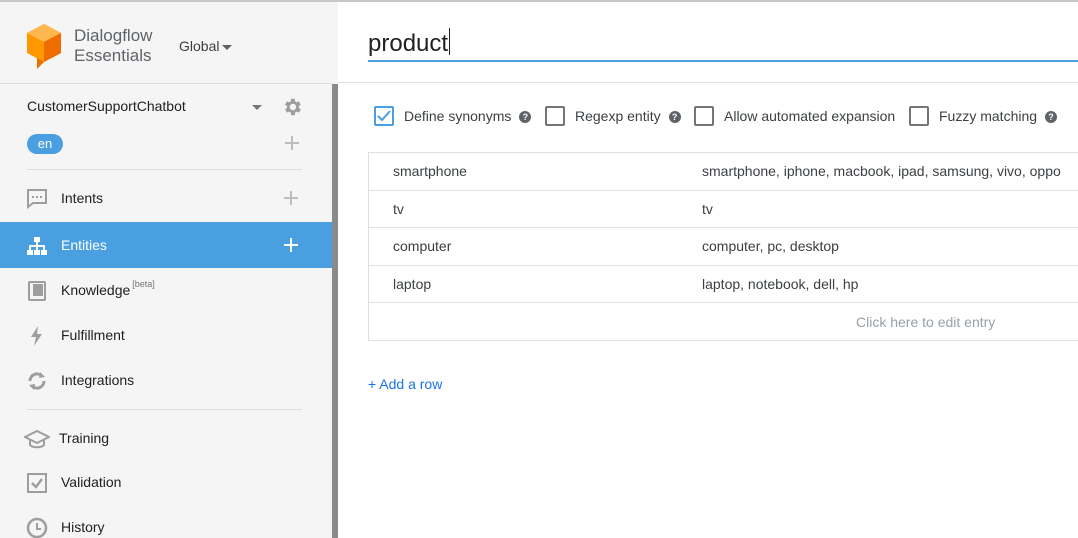  I want to click on table-row: computer computer, pc, desktop, so click(723, 247).